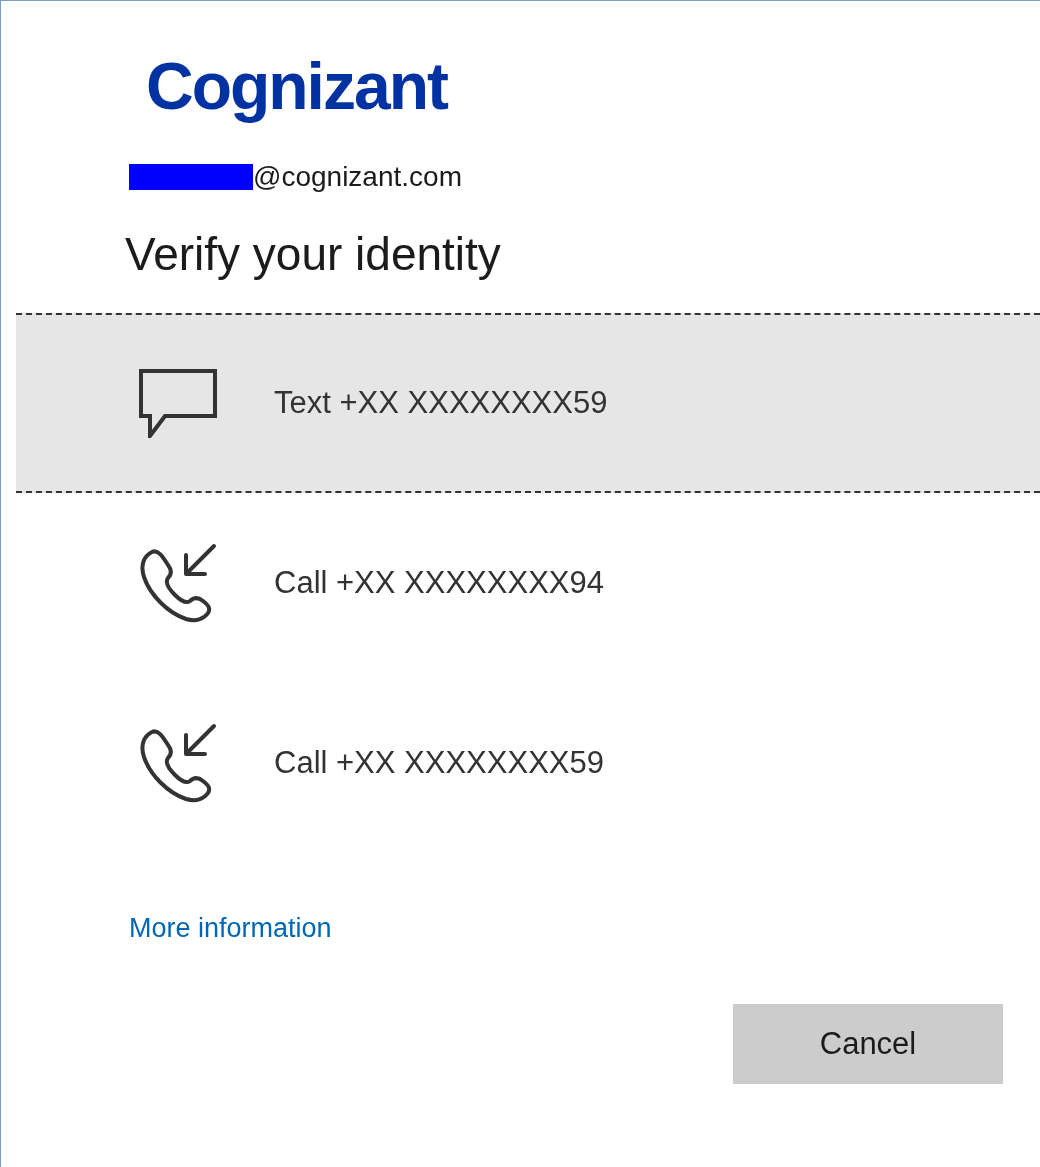 The image size is (1040, 1167). Describe the element at coordinates (178, 403) in the screenshot. I see `message-icon` at that location.